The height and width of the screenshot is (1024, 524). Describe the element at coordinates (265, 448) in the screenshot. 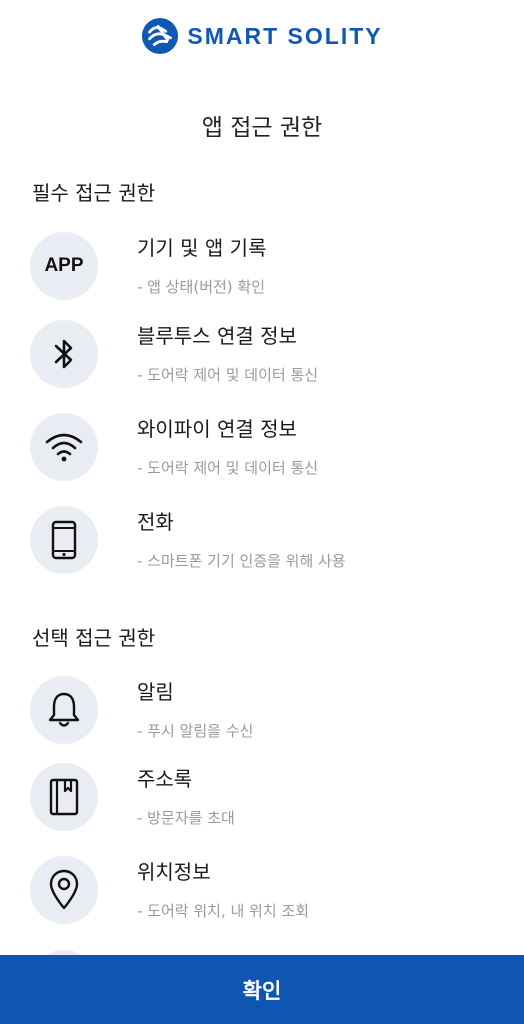

I see `permission-item-wifi: 와이파이 연결 정보 - 도어락 제어 및 데이터 통신` at that location.